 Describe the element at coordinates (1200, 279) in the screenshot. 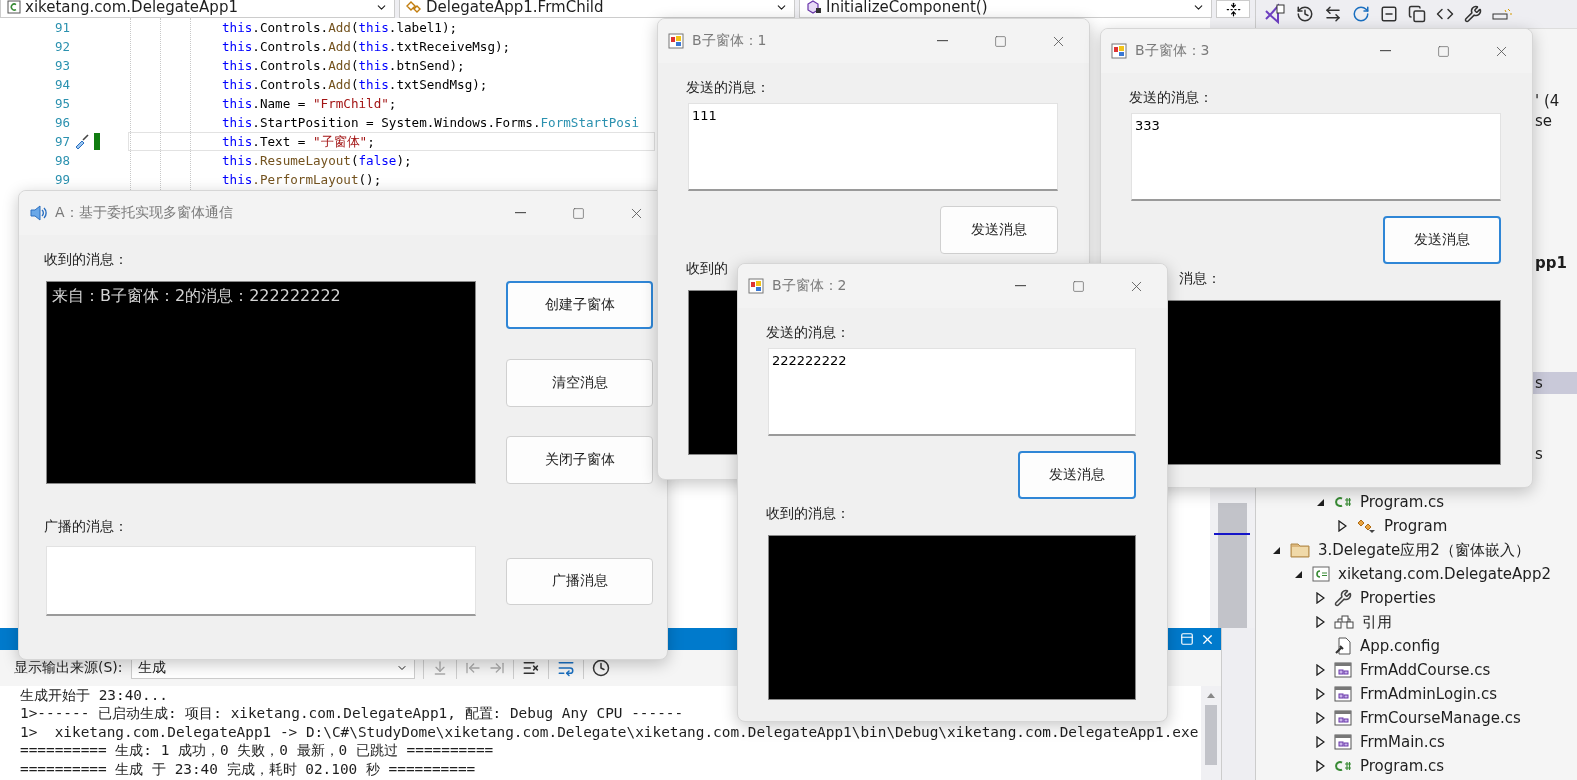

I see `field-label: 消息：` at that location.